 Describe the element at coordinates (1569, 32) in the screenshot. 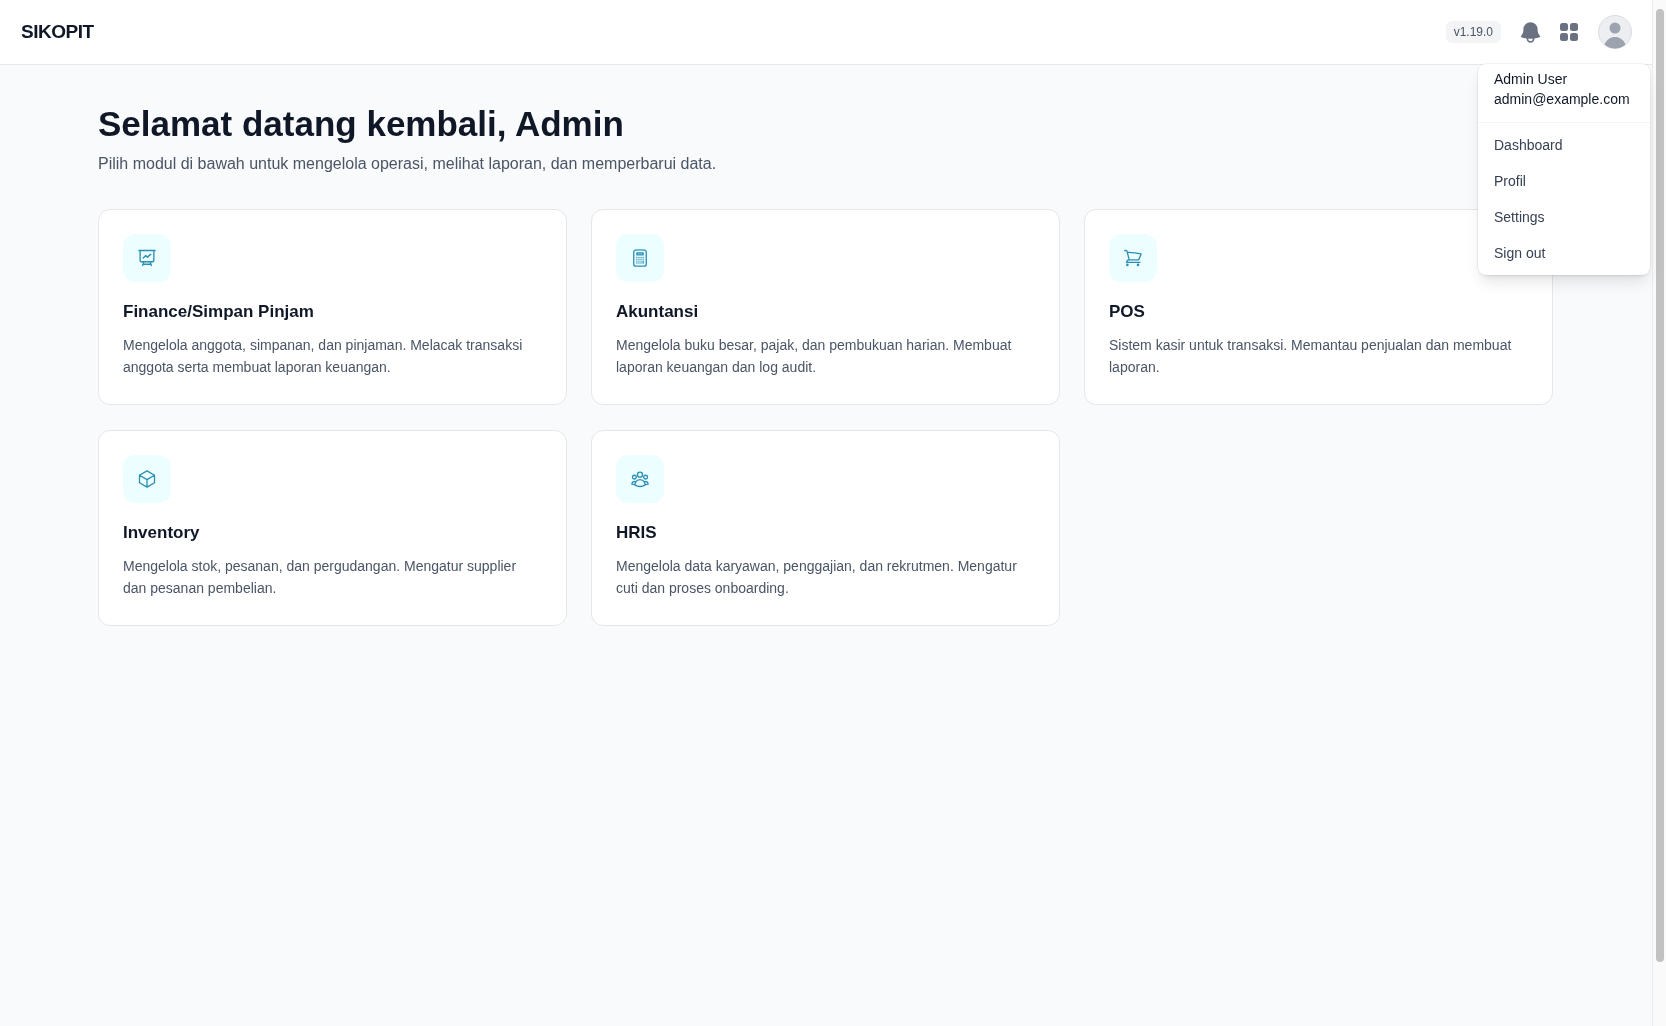

I see `grid-icon` at that location.